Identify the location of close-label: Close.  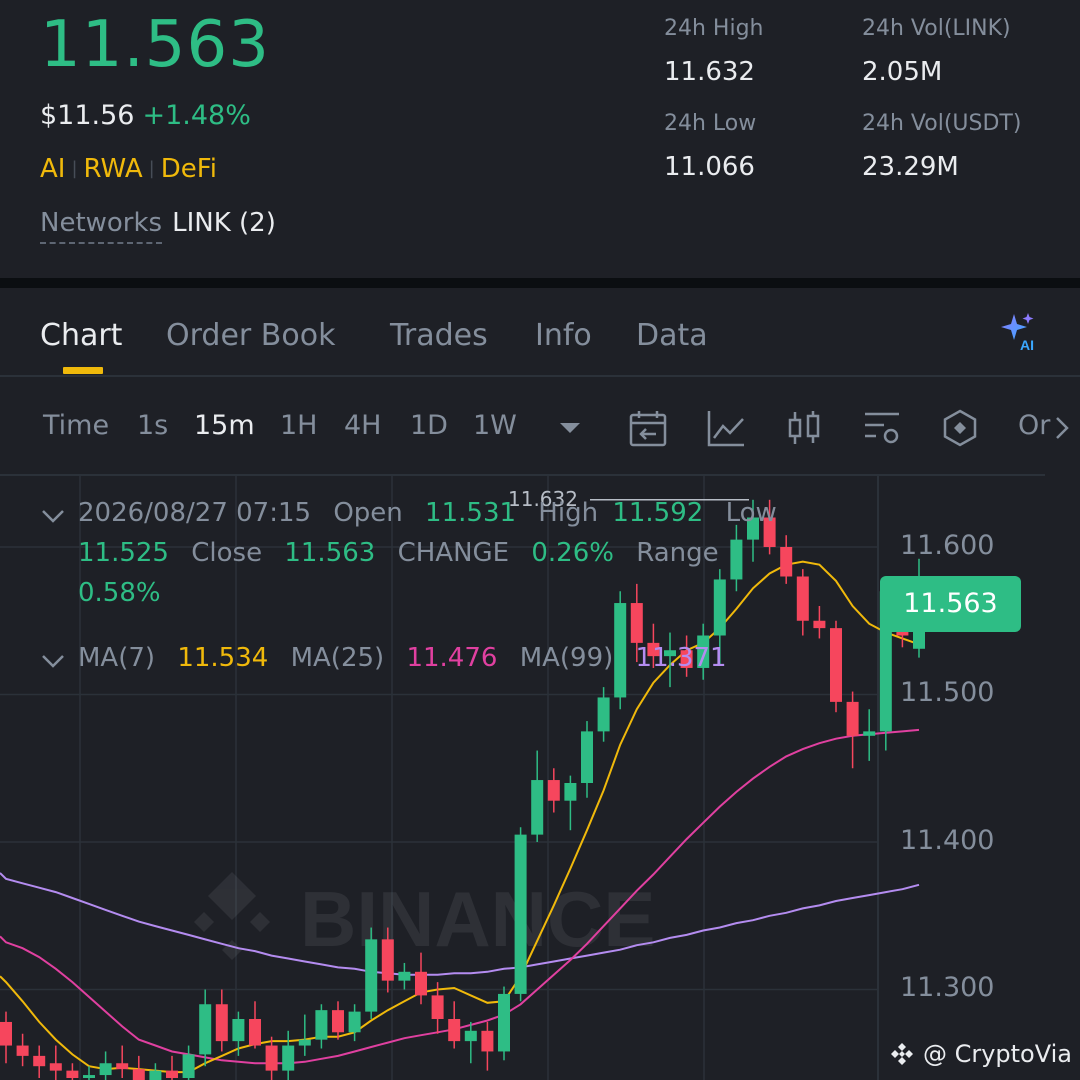
(227, 553).